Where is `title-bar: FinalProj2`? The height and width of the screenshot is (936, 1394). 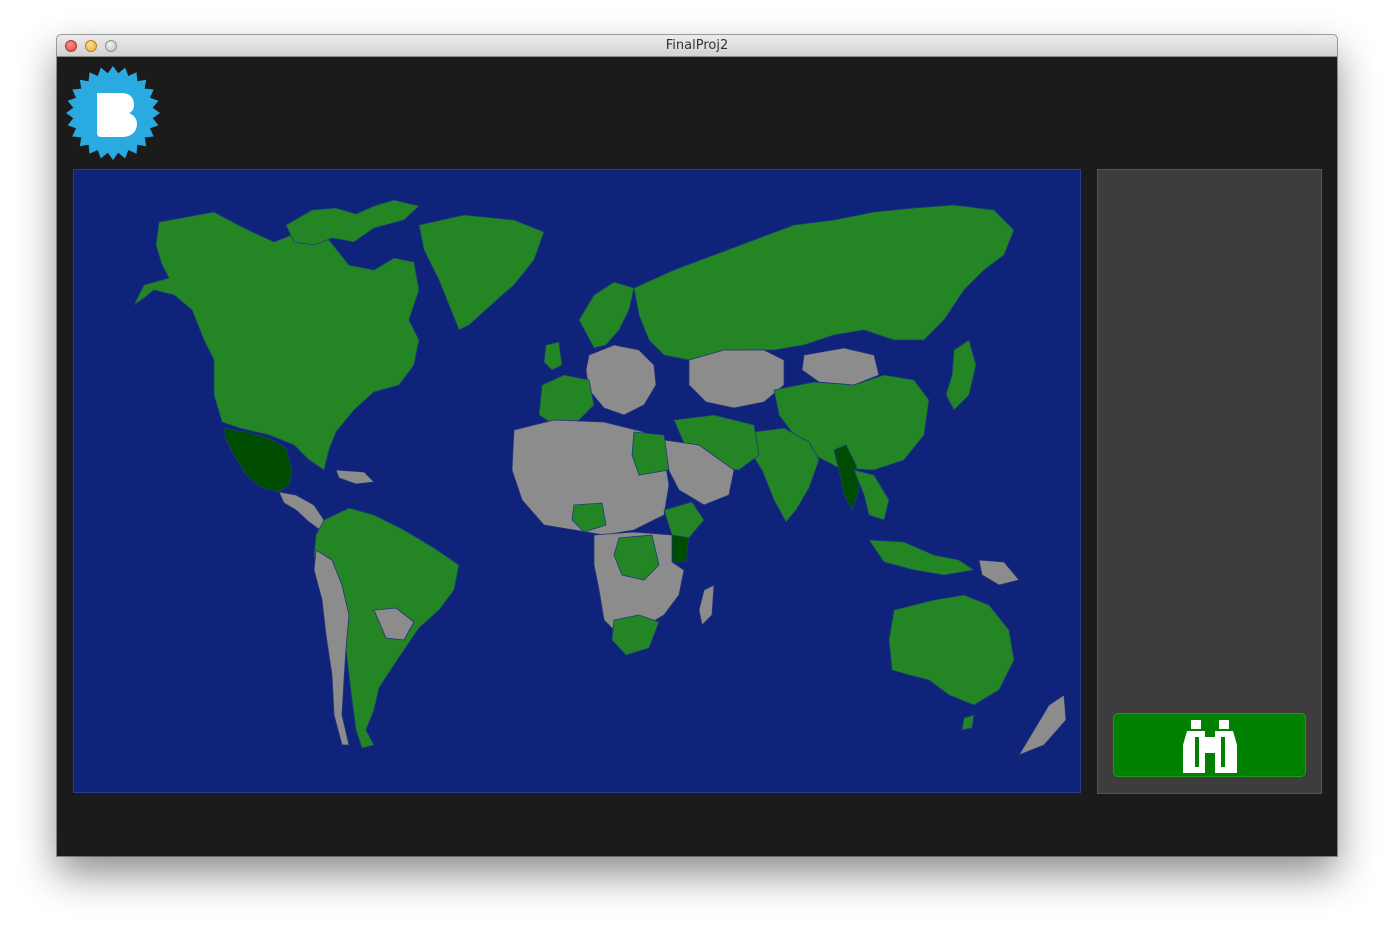 title-bar: FinalProj2 is located at coordinates (697, 46).